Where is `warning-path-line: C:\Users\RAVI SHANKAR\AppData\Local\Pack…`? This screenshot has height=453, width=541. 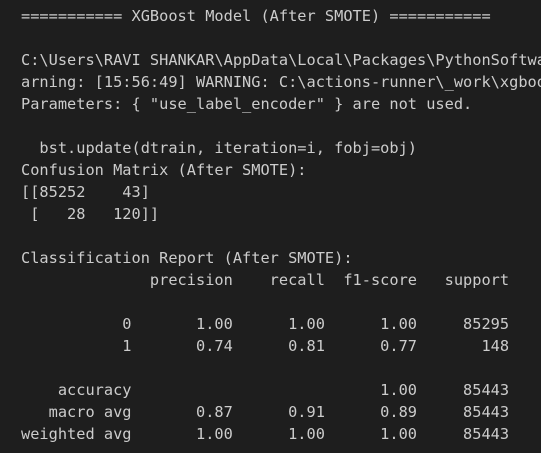 warning-path-line: C:\Users\RAVI SHANKAR\AppData\Local\Pack… is located at coordinates (281, 60).